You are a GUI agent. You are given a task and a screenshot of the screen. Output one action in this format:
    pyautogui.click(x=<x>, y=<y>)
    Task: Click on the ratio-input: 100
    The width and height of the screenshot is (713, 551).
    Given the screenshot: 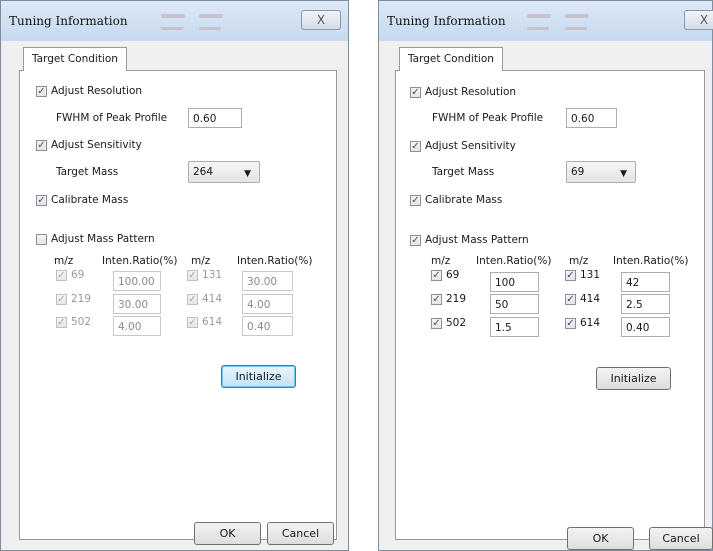 What is the action you would take?
    pyautogui.click(x=514, y=282)
    